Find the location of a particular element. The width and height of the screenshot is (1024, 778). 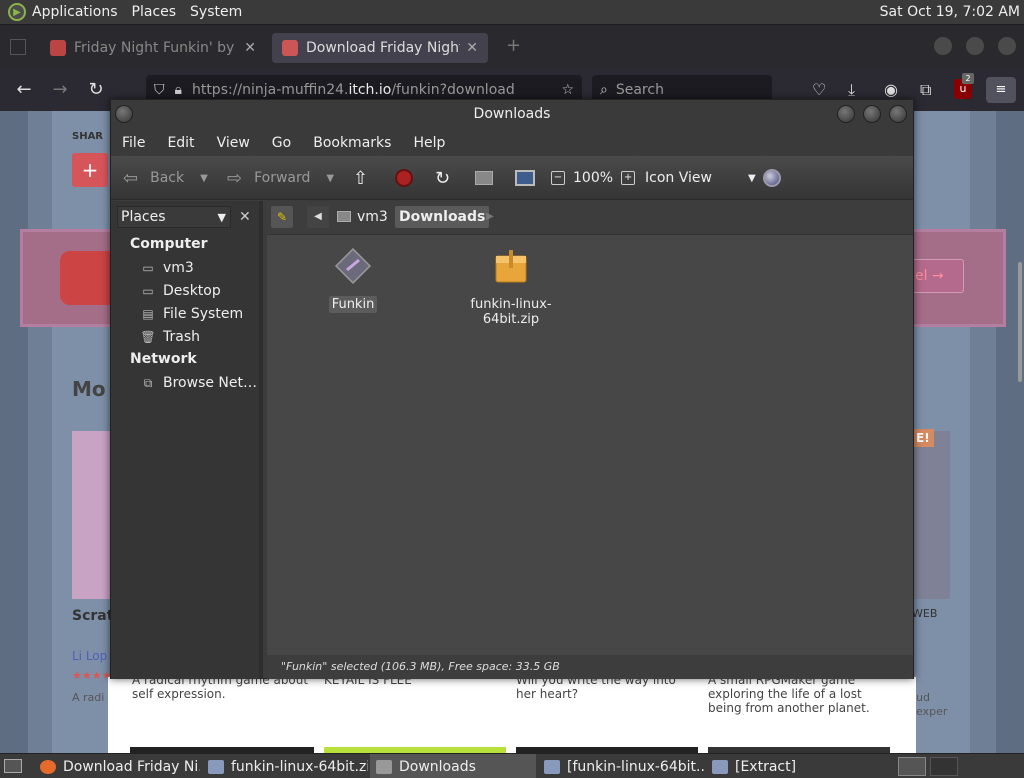

game-thumbnail is located at coordinates (92, 515).